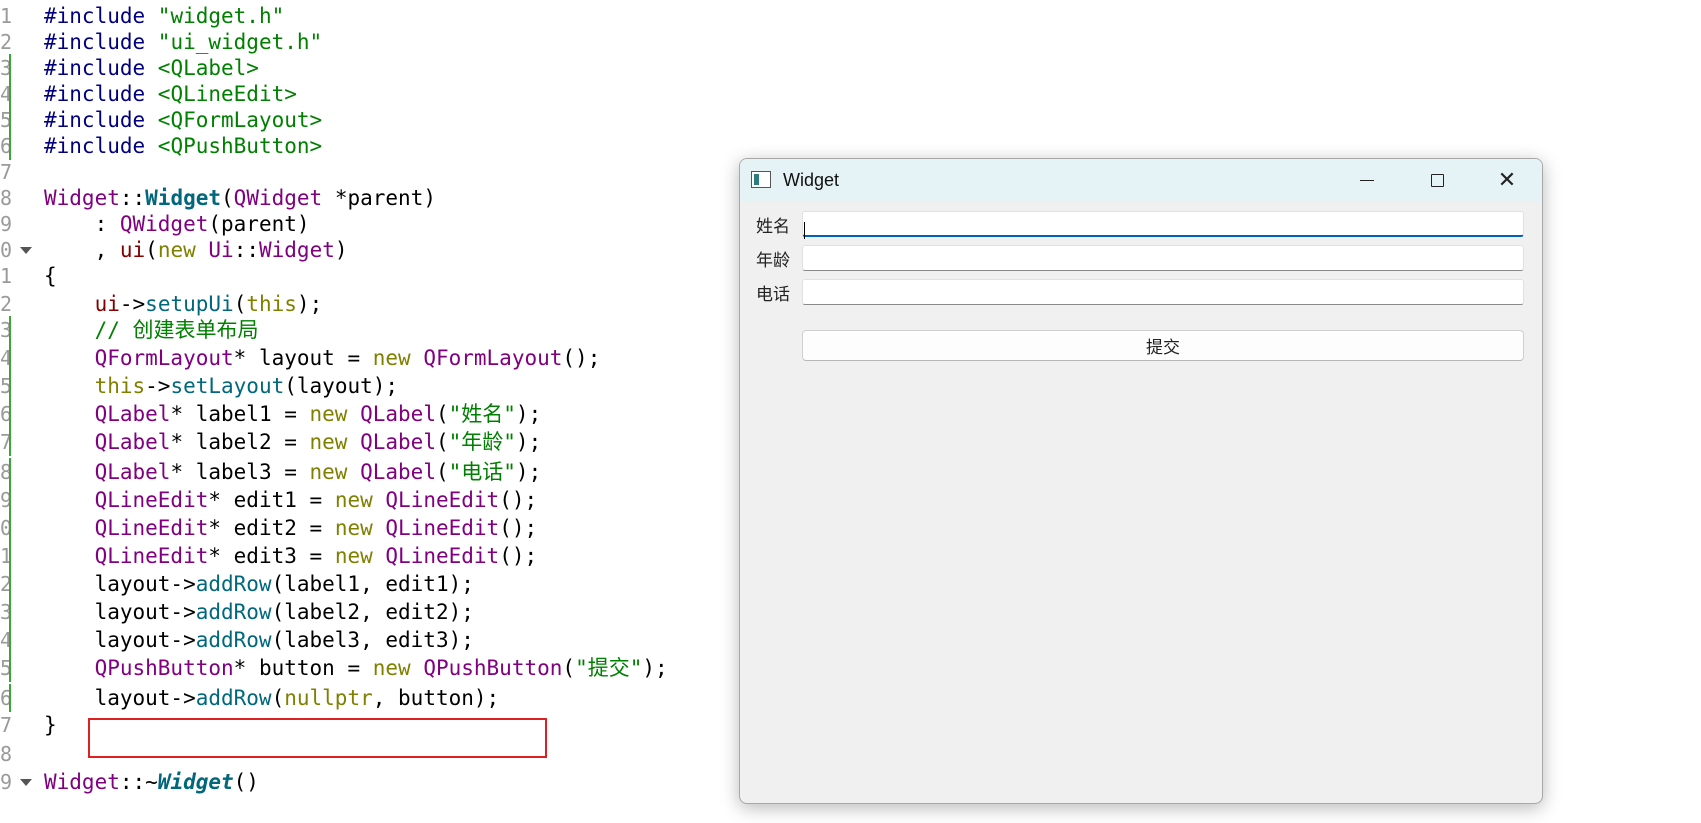 This screenshot has height=823, width=1701. I want to click on submit-button: 提交, so click(1163, 345).